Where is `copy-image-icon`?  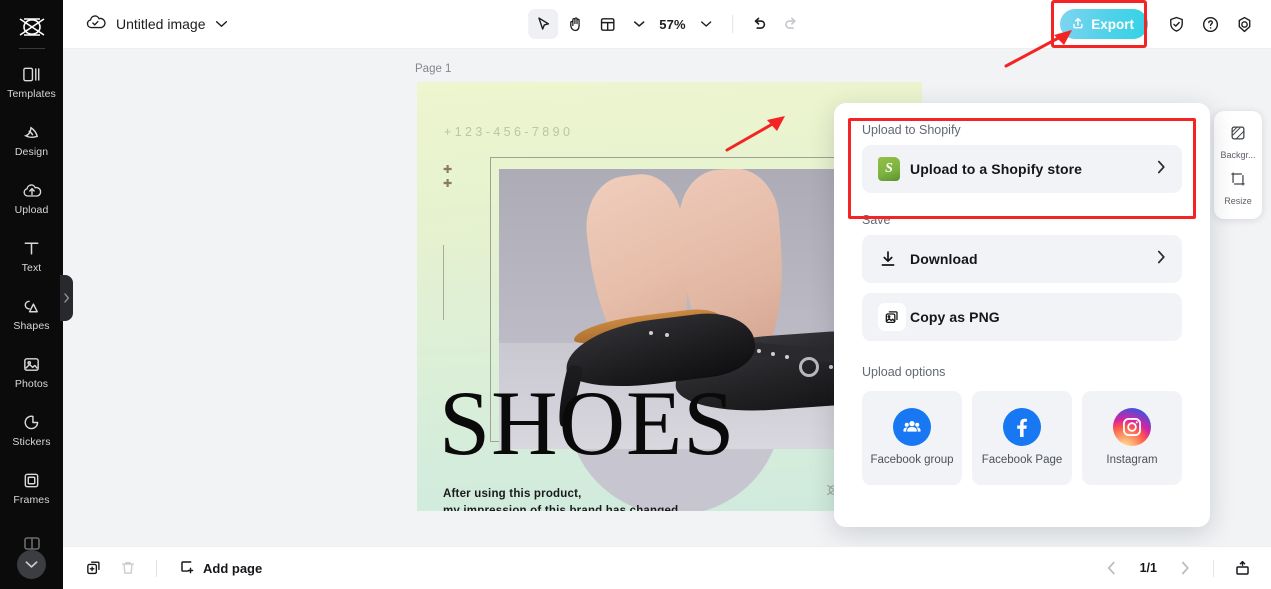
copy-image-icon is located at coordinates (894, 317).